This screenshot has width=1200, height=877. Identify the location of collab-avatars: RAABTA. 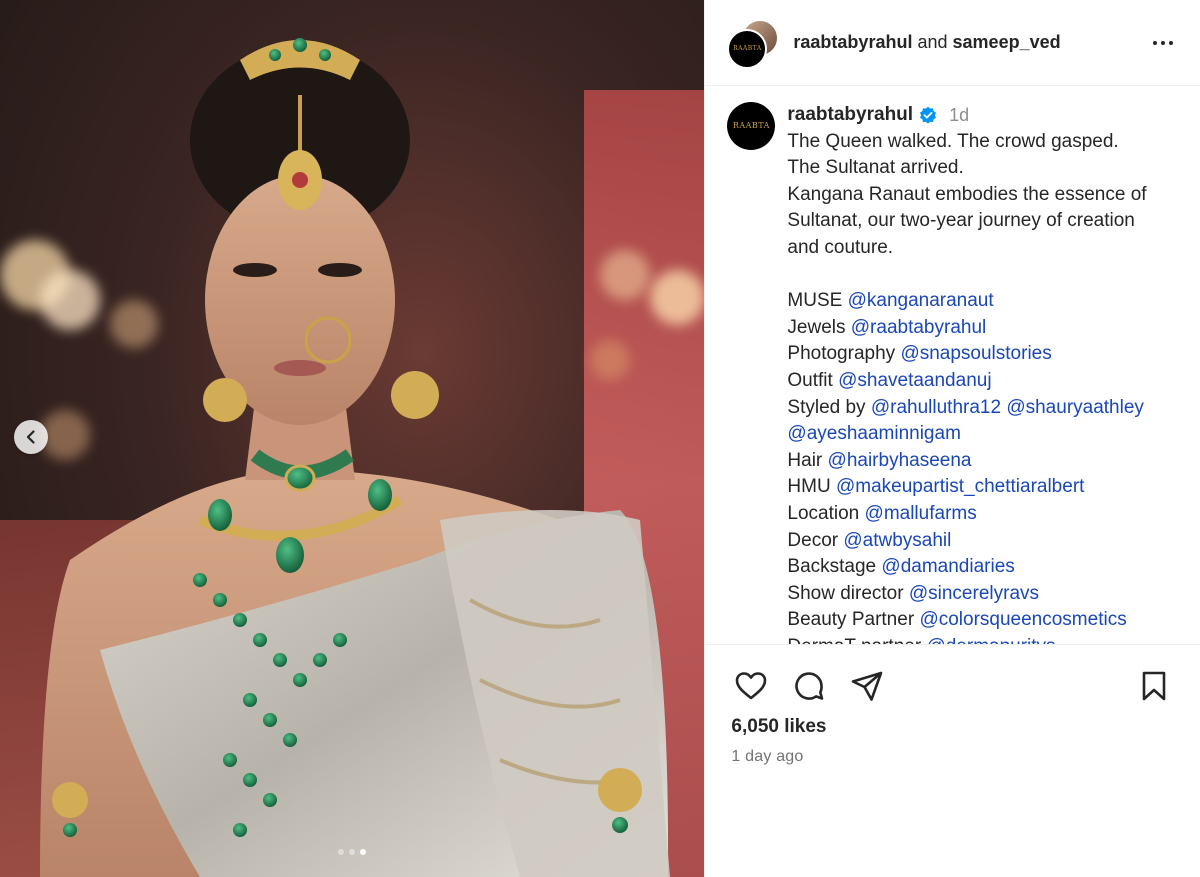
(753, 43).